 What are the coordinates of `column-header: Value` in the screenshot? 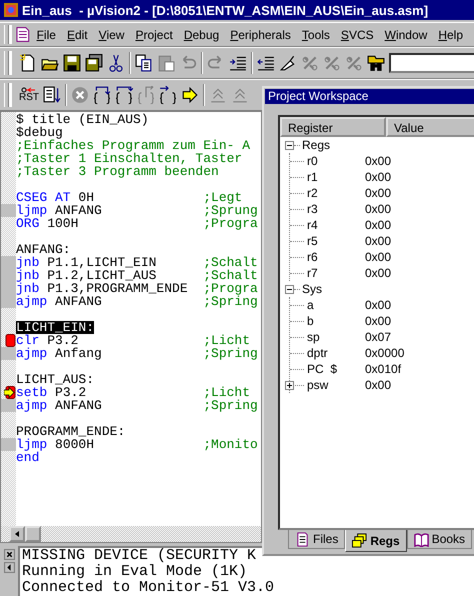 It's located at (430, 127).